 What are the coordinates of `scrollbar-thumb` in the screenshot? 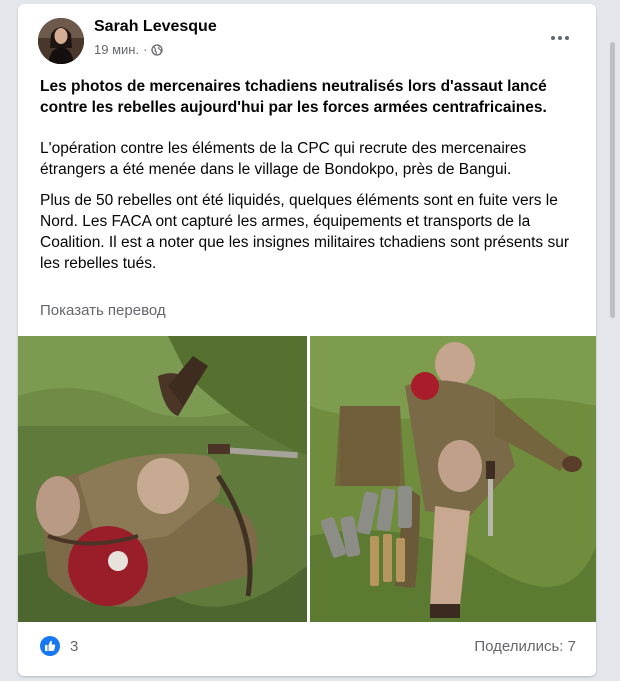 It's located at (612, 180).